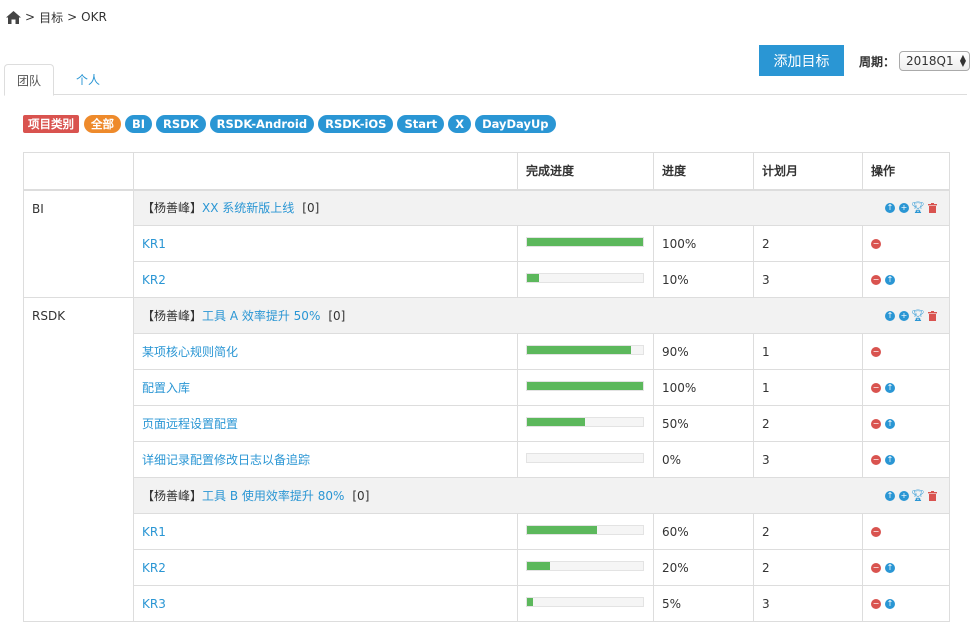 Image resolution: width=973 pixels, height=628 pixels. I want to click on breadcrumb: > 目标 > OKR, so click(56, 17).